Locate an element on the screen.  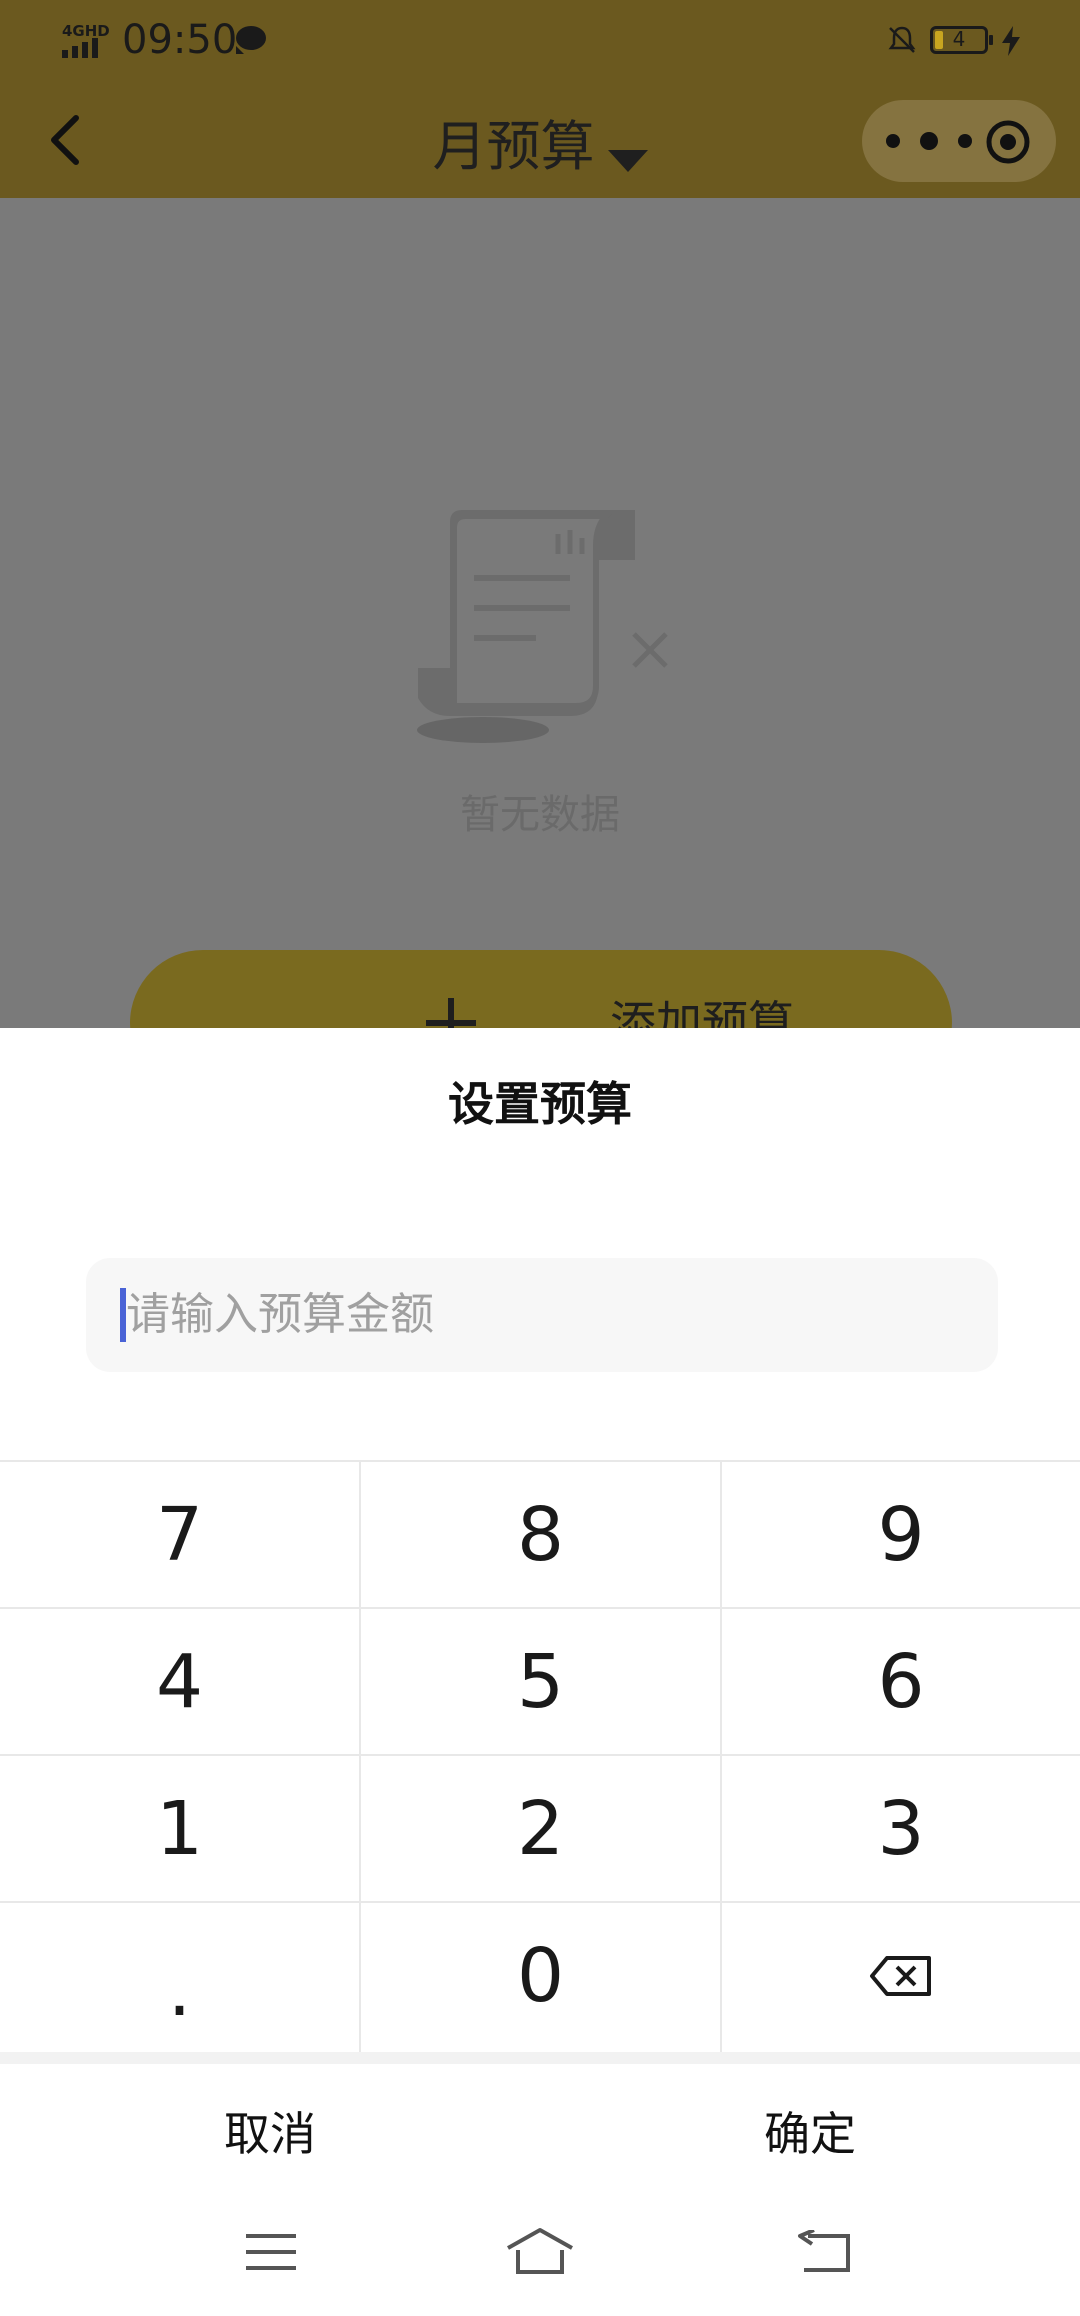
system-nav-bar is located at coordinates (540, 2258).